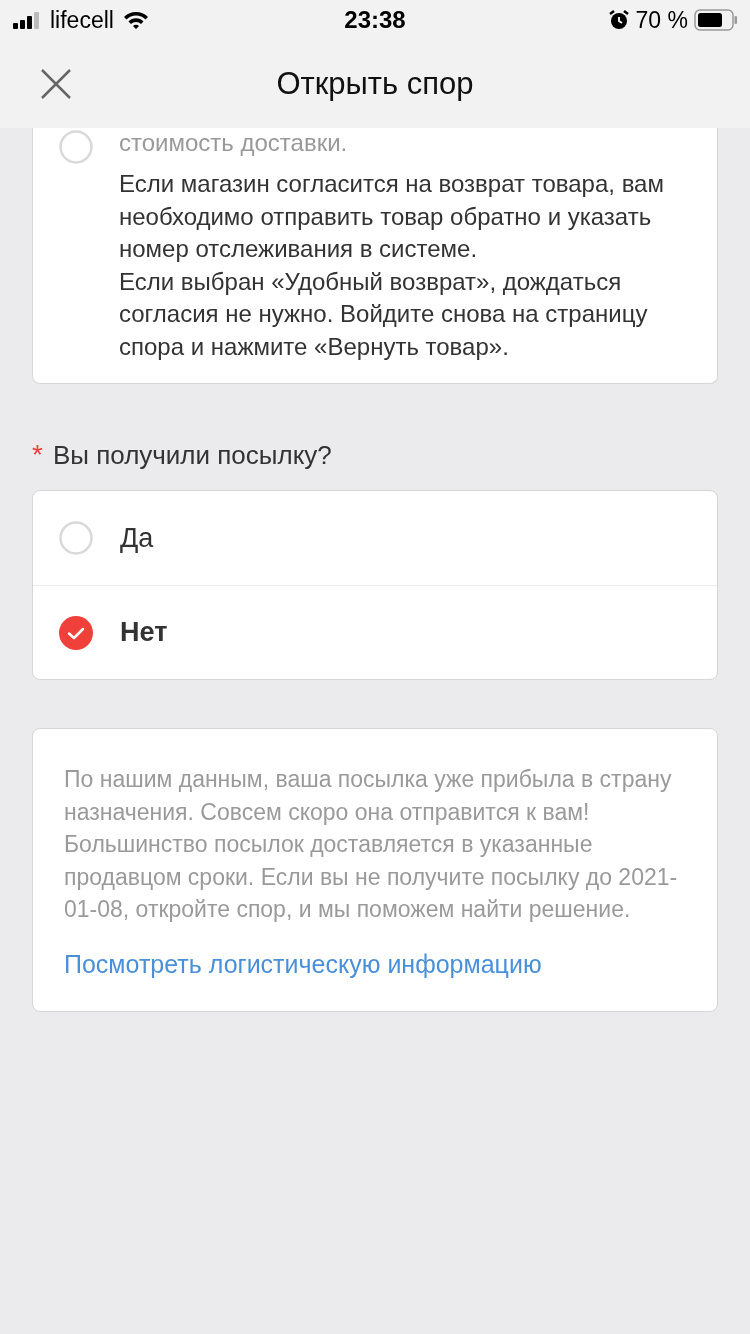  I want to click on checked-radio-icon, so click(76, 632).